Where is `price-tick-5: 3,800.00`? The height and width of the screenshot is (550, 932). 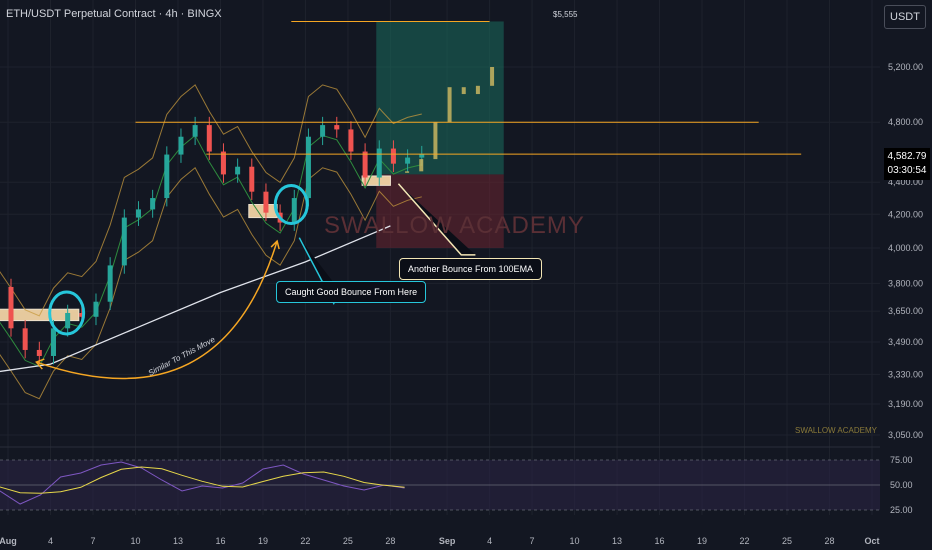 price-tick-5: 3,800.00 is located at coordinates (905, 283).